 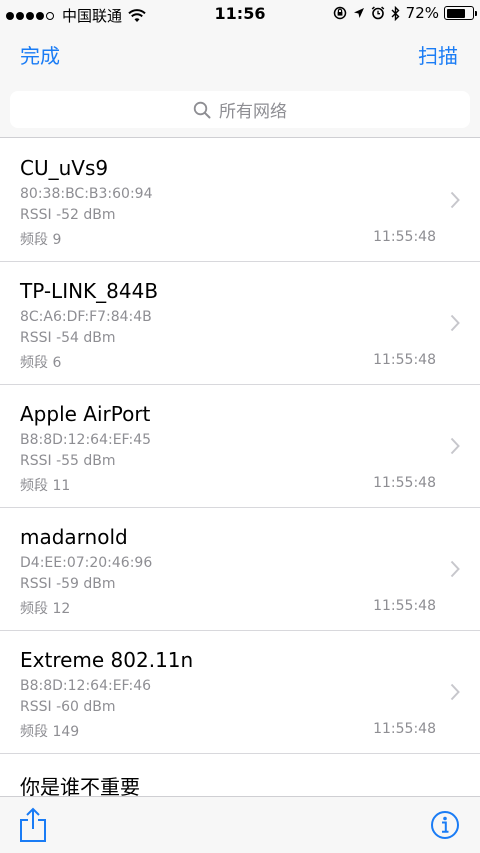 What do you see at coordinates (107, 660) in the screenshot?
I see `network-ssid: Extreme 802.11n` at bounding box center [107, 660].